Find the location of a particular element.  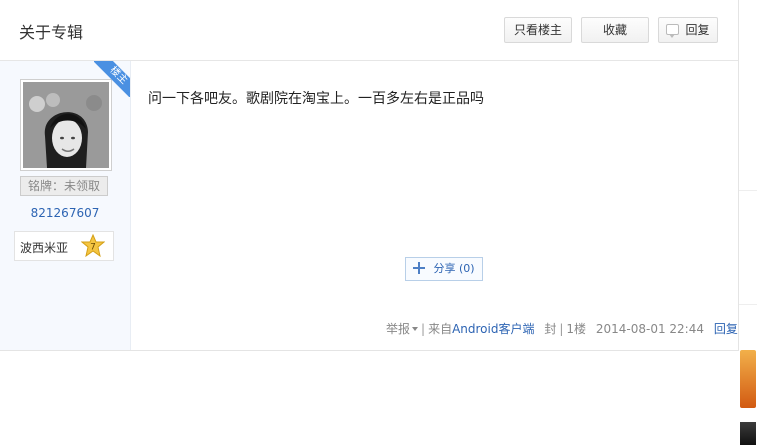

username-link: 821267607 is located at coordinates (65, 213).